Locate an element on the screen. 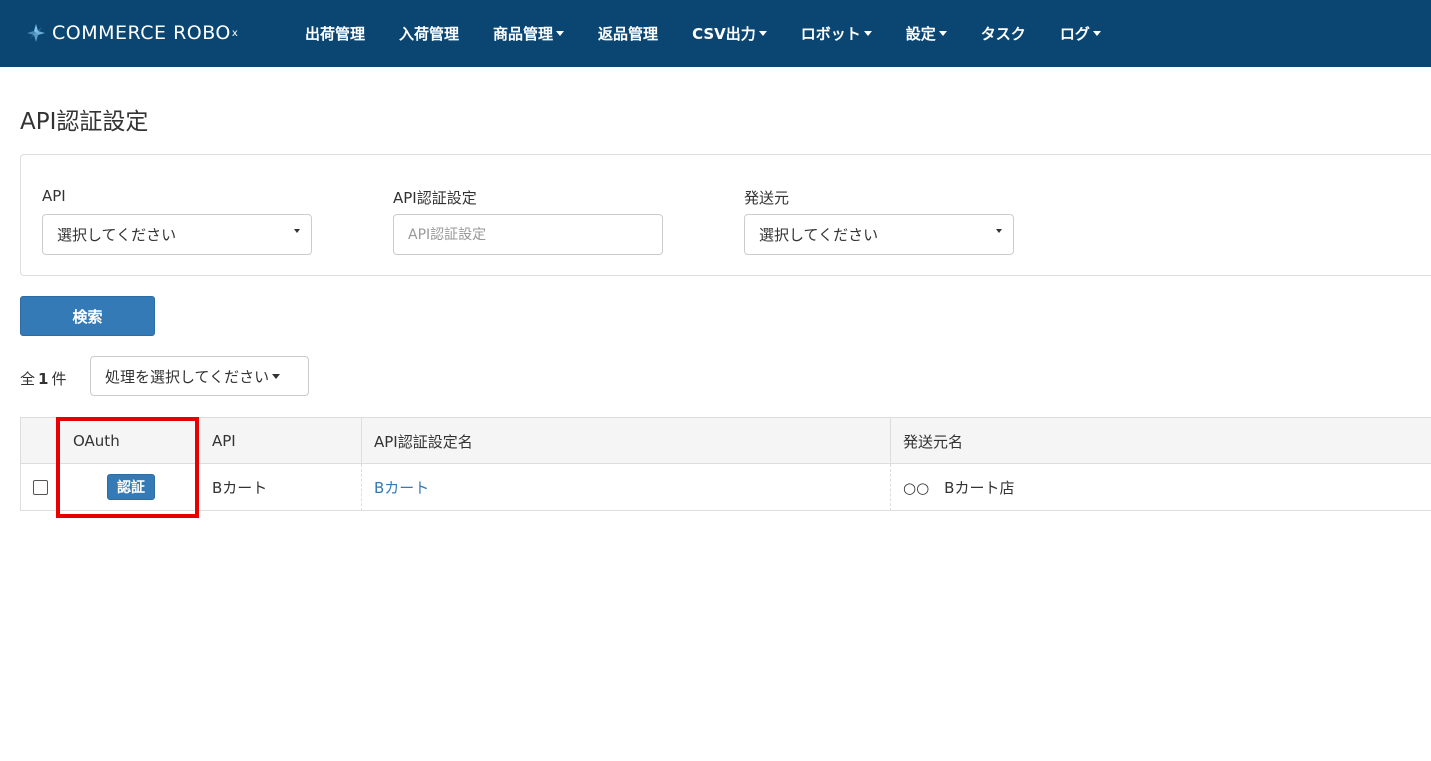  nav-returns-label: 返品管理 is located at coordinates (628, 34).